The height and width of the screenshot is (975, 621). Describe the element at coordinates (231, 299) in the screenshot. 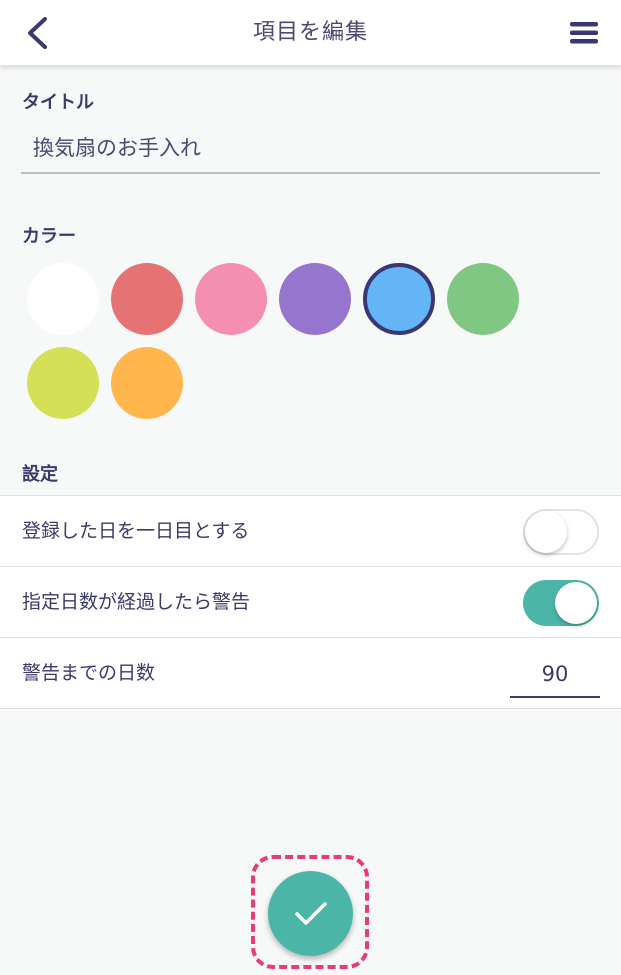

I see `color-swatch-pink` at that location.